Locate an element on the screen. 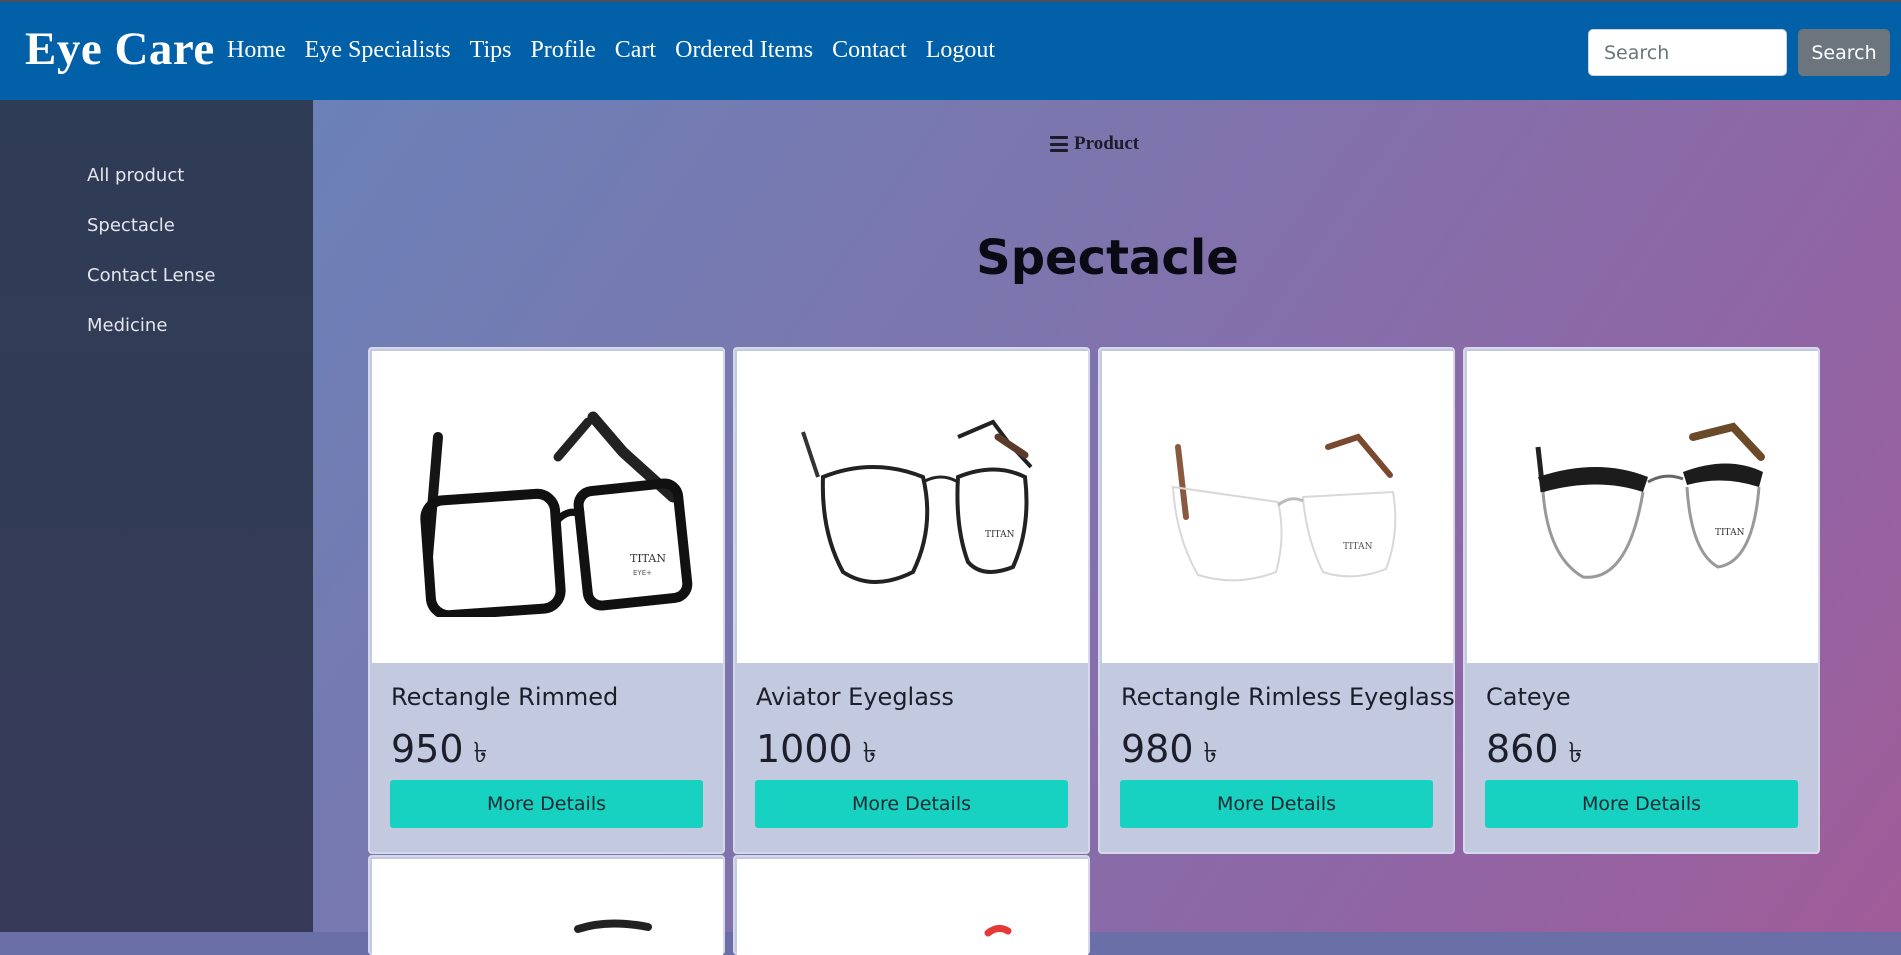  product-price: 950 ৳ is located at coordinates (439, 752).